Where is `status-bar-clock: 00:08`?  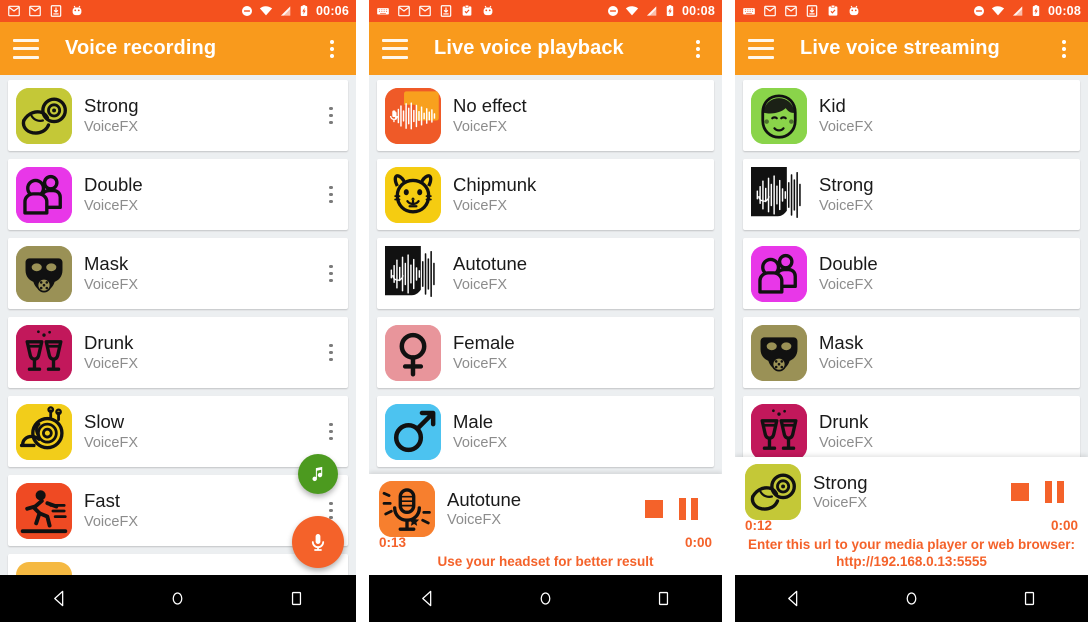
status-bar-clock: 00:08 is located at coordinates (698, 11).